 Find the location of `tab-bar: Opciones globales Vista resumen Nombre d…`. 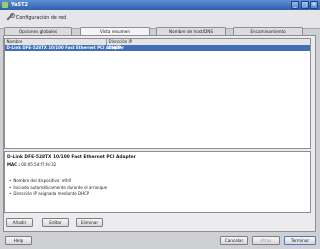

tab-bar: Opciones globales Vista resumen Nombre d… is located at coordinates (160, 30).